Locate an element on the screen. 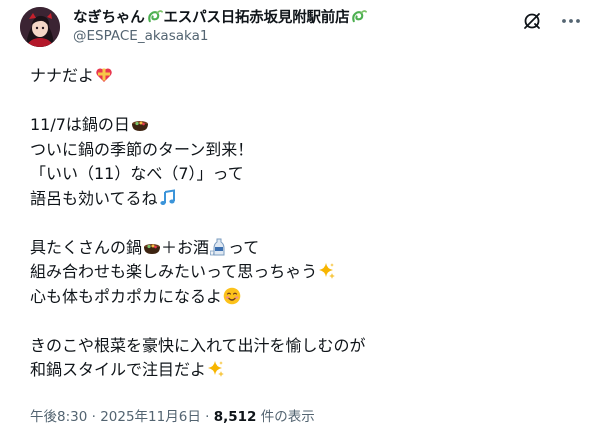 This screenshot has width=597, height=433. post-line: 組み合わせも楽しみたいって思っちゃう is located at coordinates (300, 272).